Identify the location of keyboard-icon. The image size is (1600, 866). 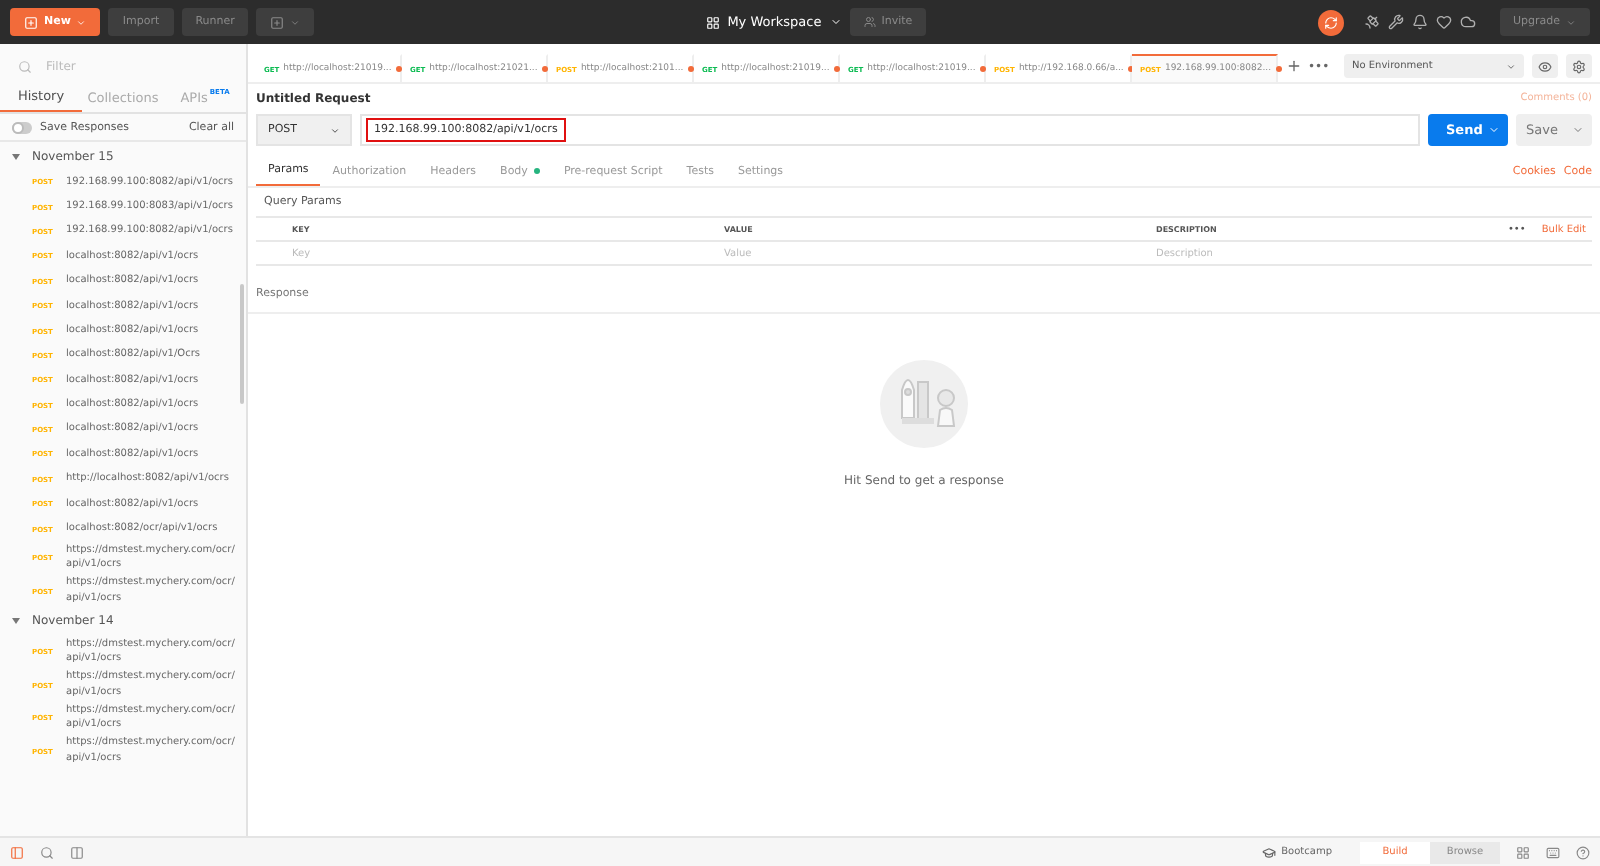
(1553, 852).